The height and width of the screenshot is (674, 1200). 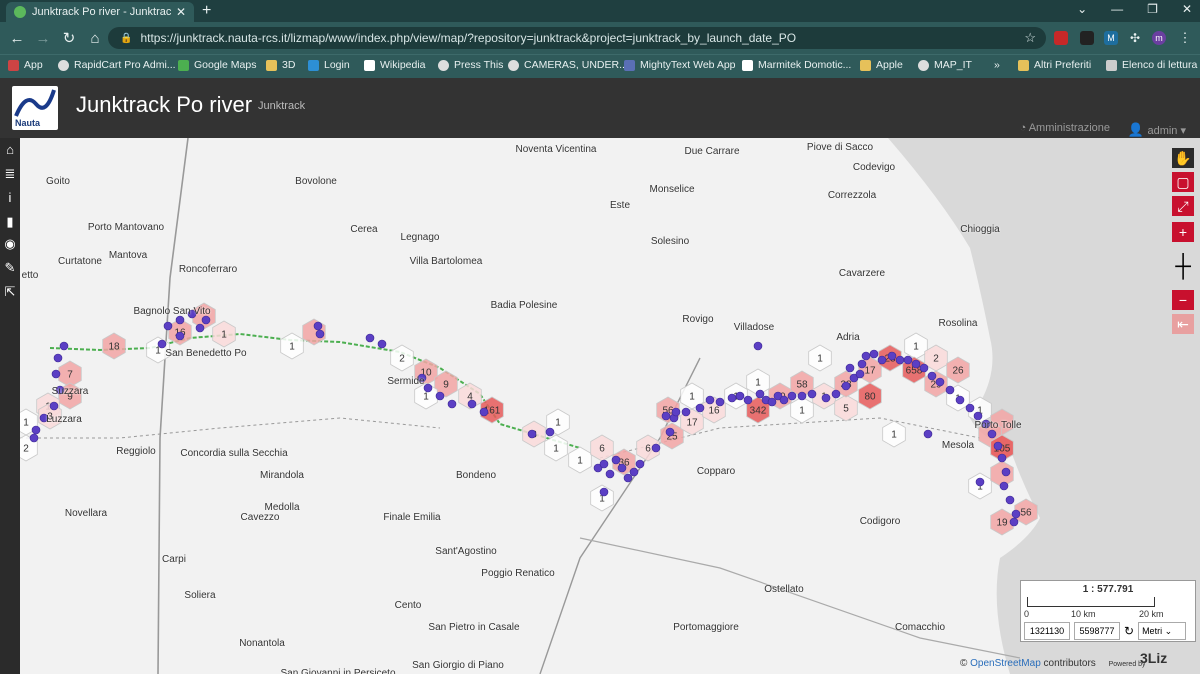 What do you see at coordinates (10, 268) in the screenshot?
I see `draw-icon: ✎` at bounding box center [10, 268].